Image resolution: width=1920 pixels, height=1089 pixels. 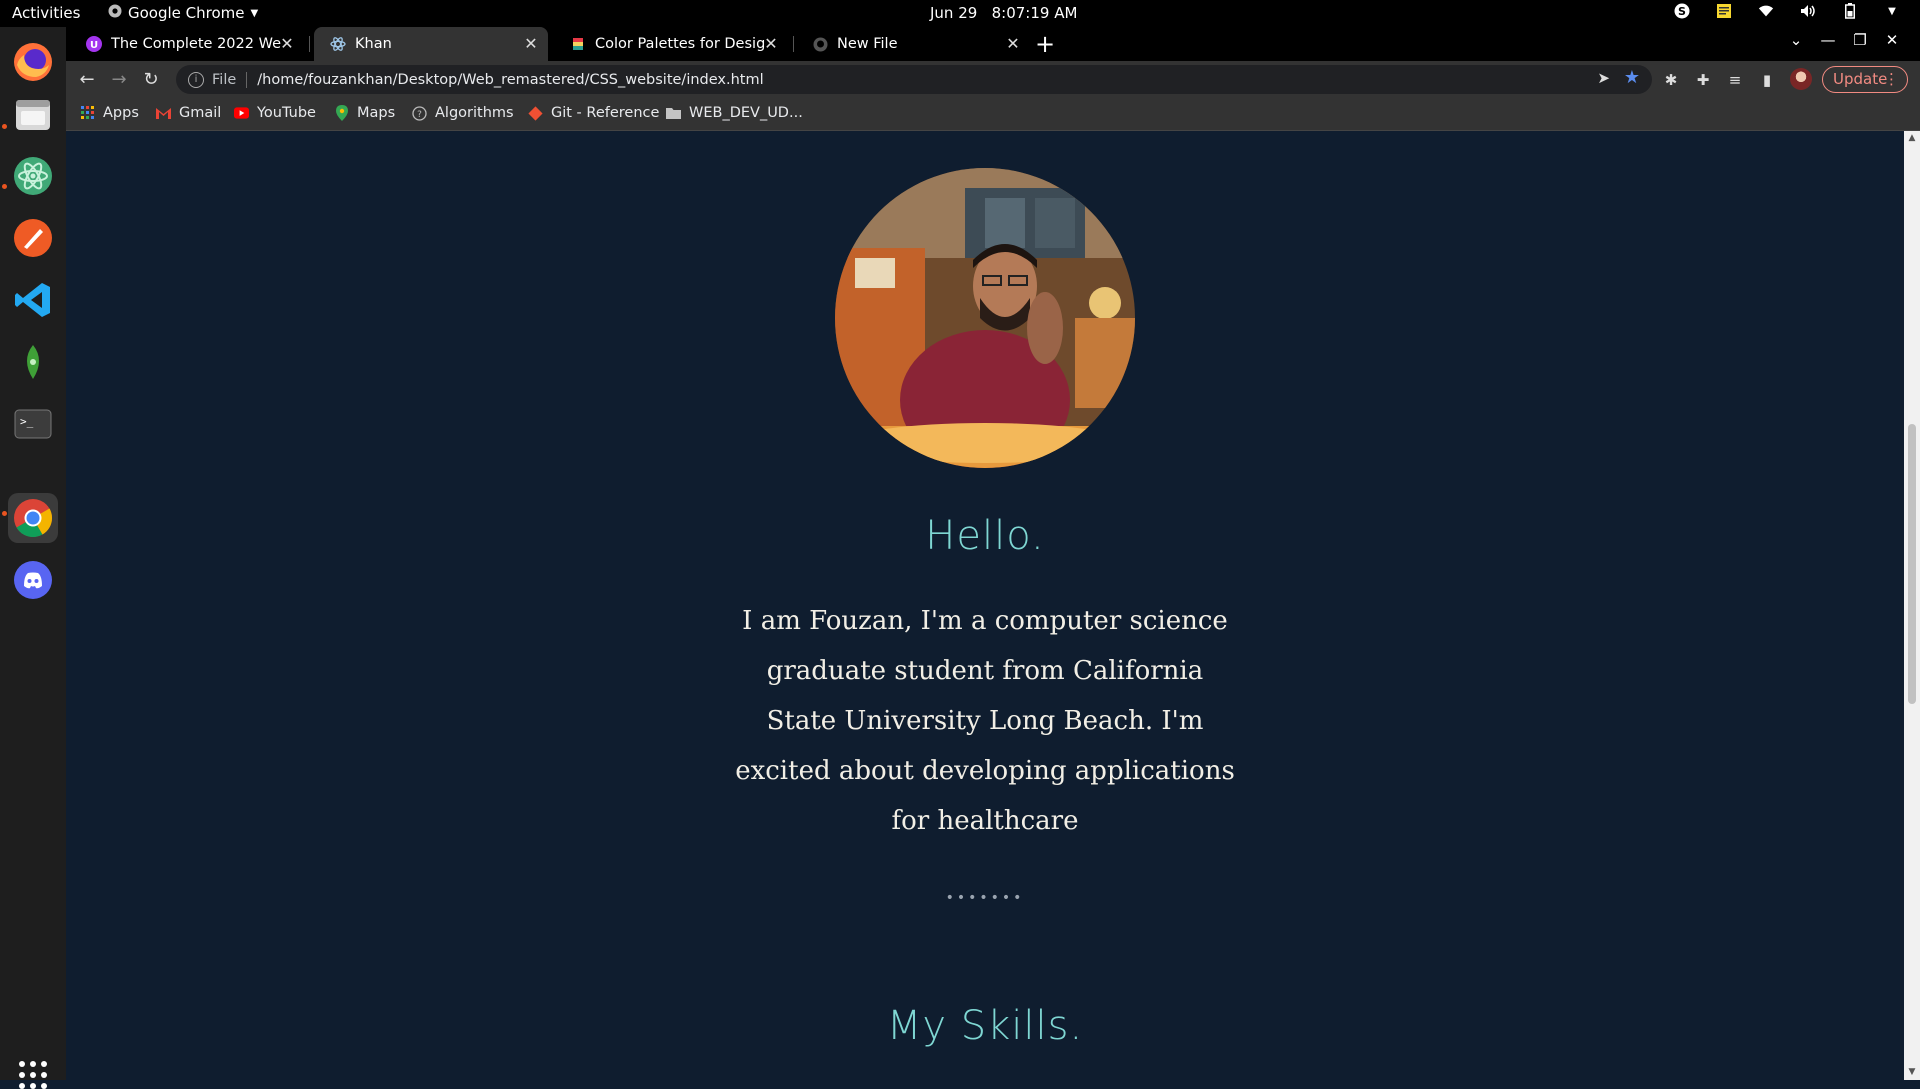 I want to click on dock-files-icon, so click(x=33, y=114).